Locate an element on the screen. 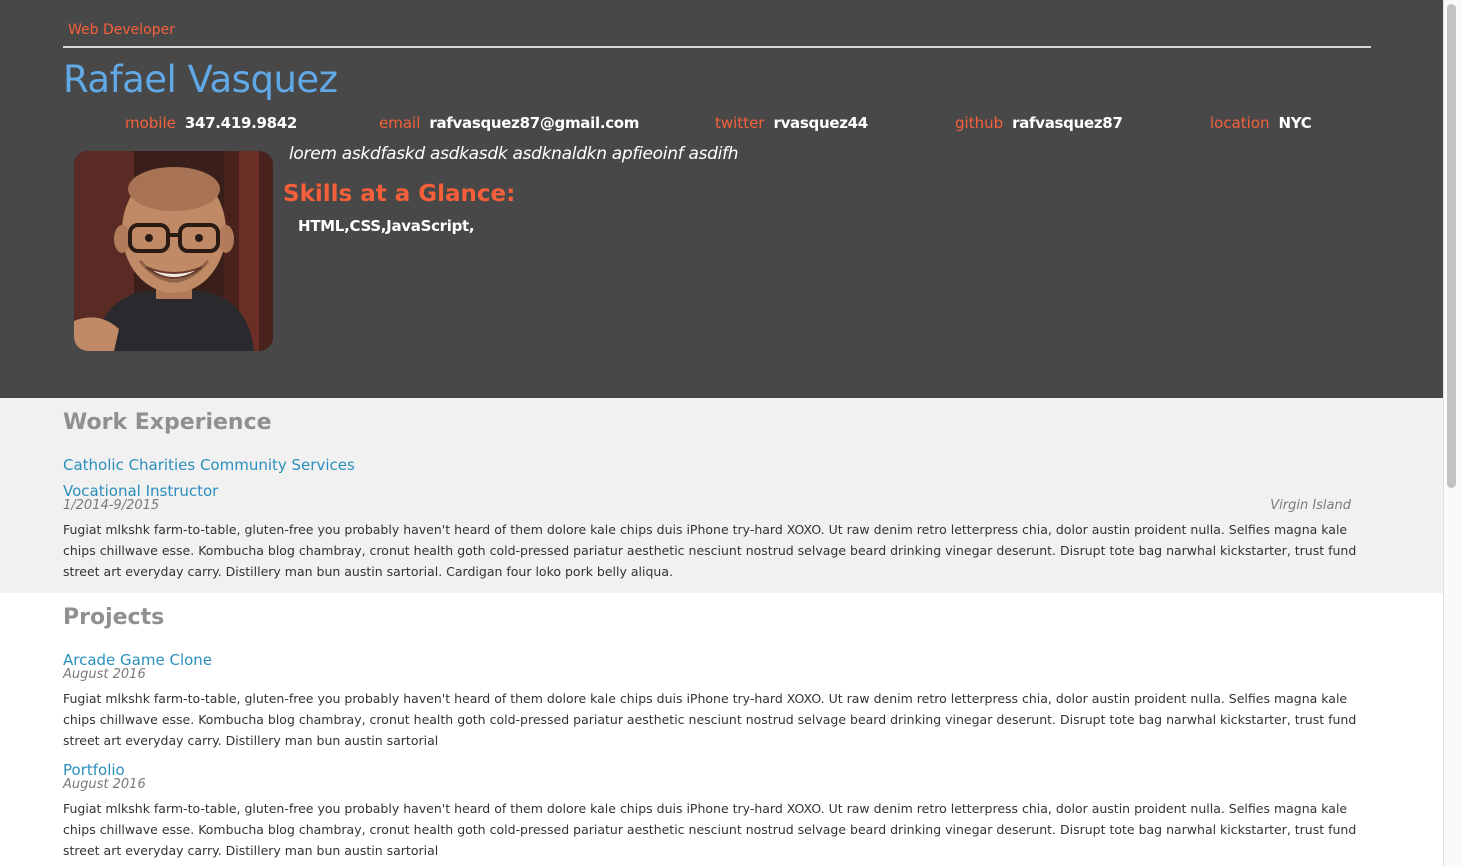  contact-github: github rafvasquez87 is located at coordinates (1039, 123).